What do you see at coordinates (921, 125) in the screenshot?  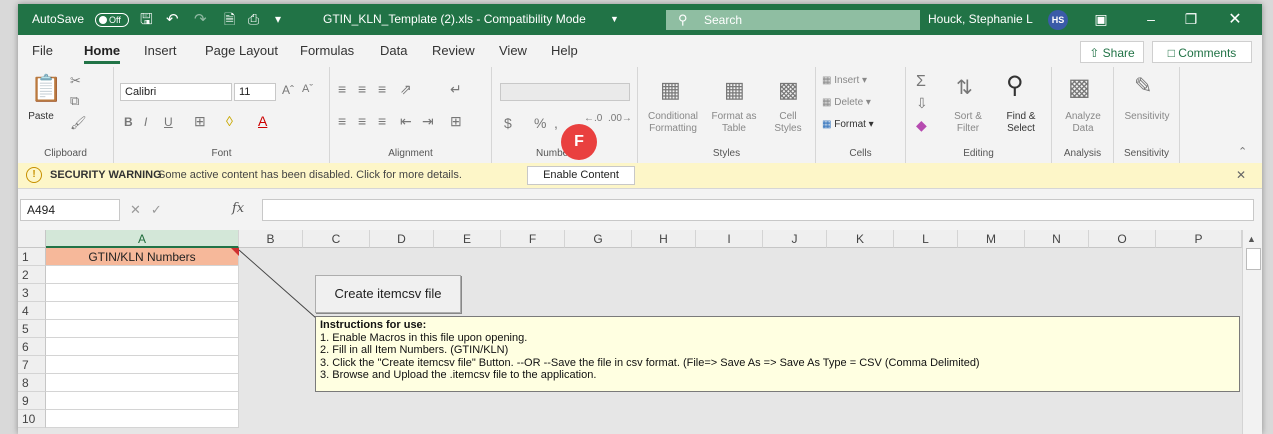 I see `clear-icon: ◆` at bounding box center [921, 125].